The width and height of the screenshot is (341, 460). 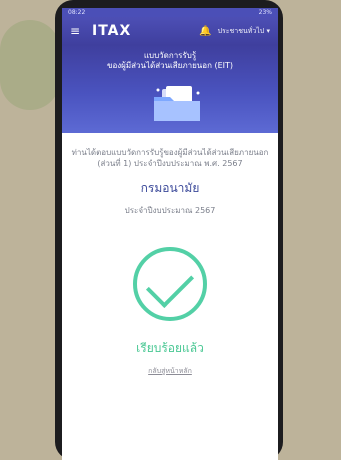 I want to click on hero-subtitle: ของผู้มีส่วนได้ส่วนเสียภายนอก (EIT), so click(x=169, y=65).